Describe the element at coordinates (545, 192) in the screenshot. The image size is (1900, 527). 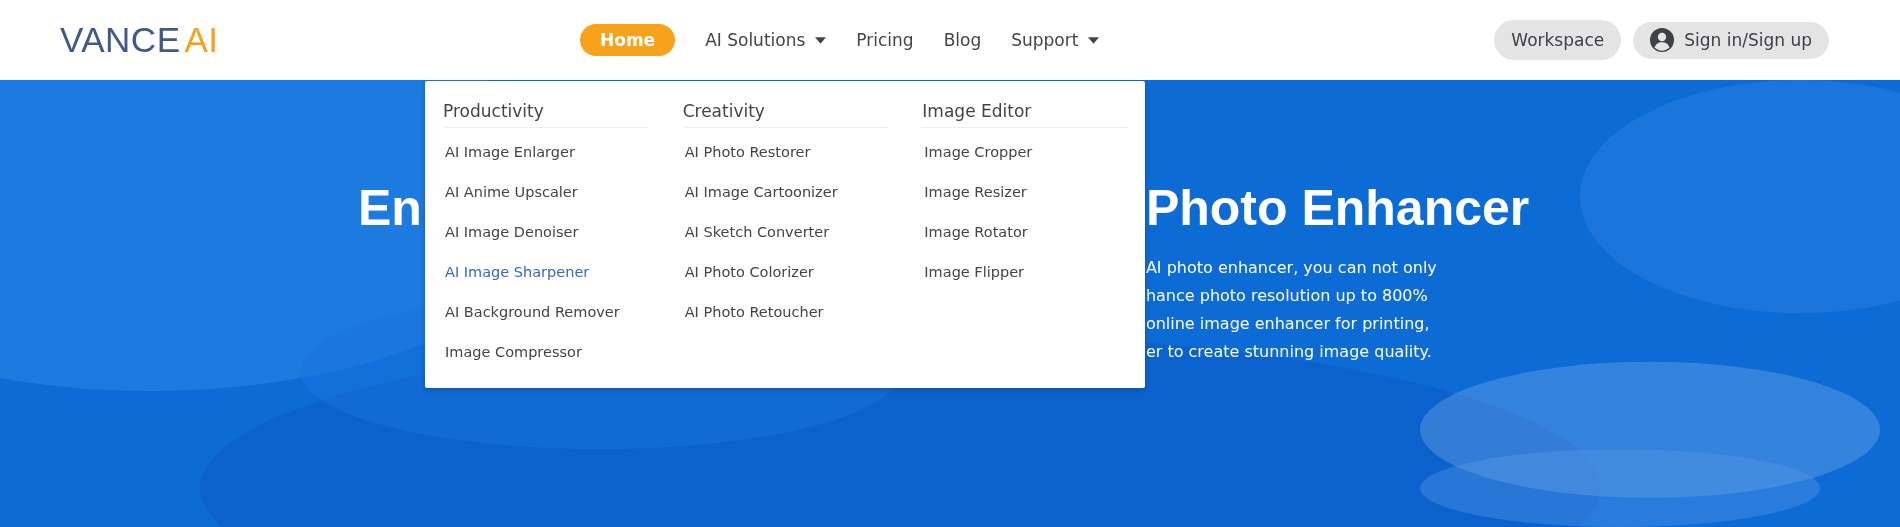
I see `menu-item: AI Anime Upscaler` at that location.